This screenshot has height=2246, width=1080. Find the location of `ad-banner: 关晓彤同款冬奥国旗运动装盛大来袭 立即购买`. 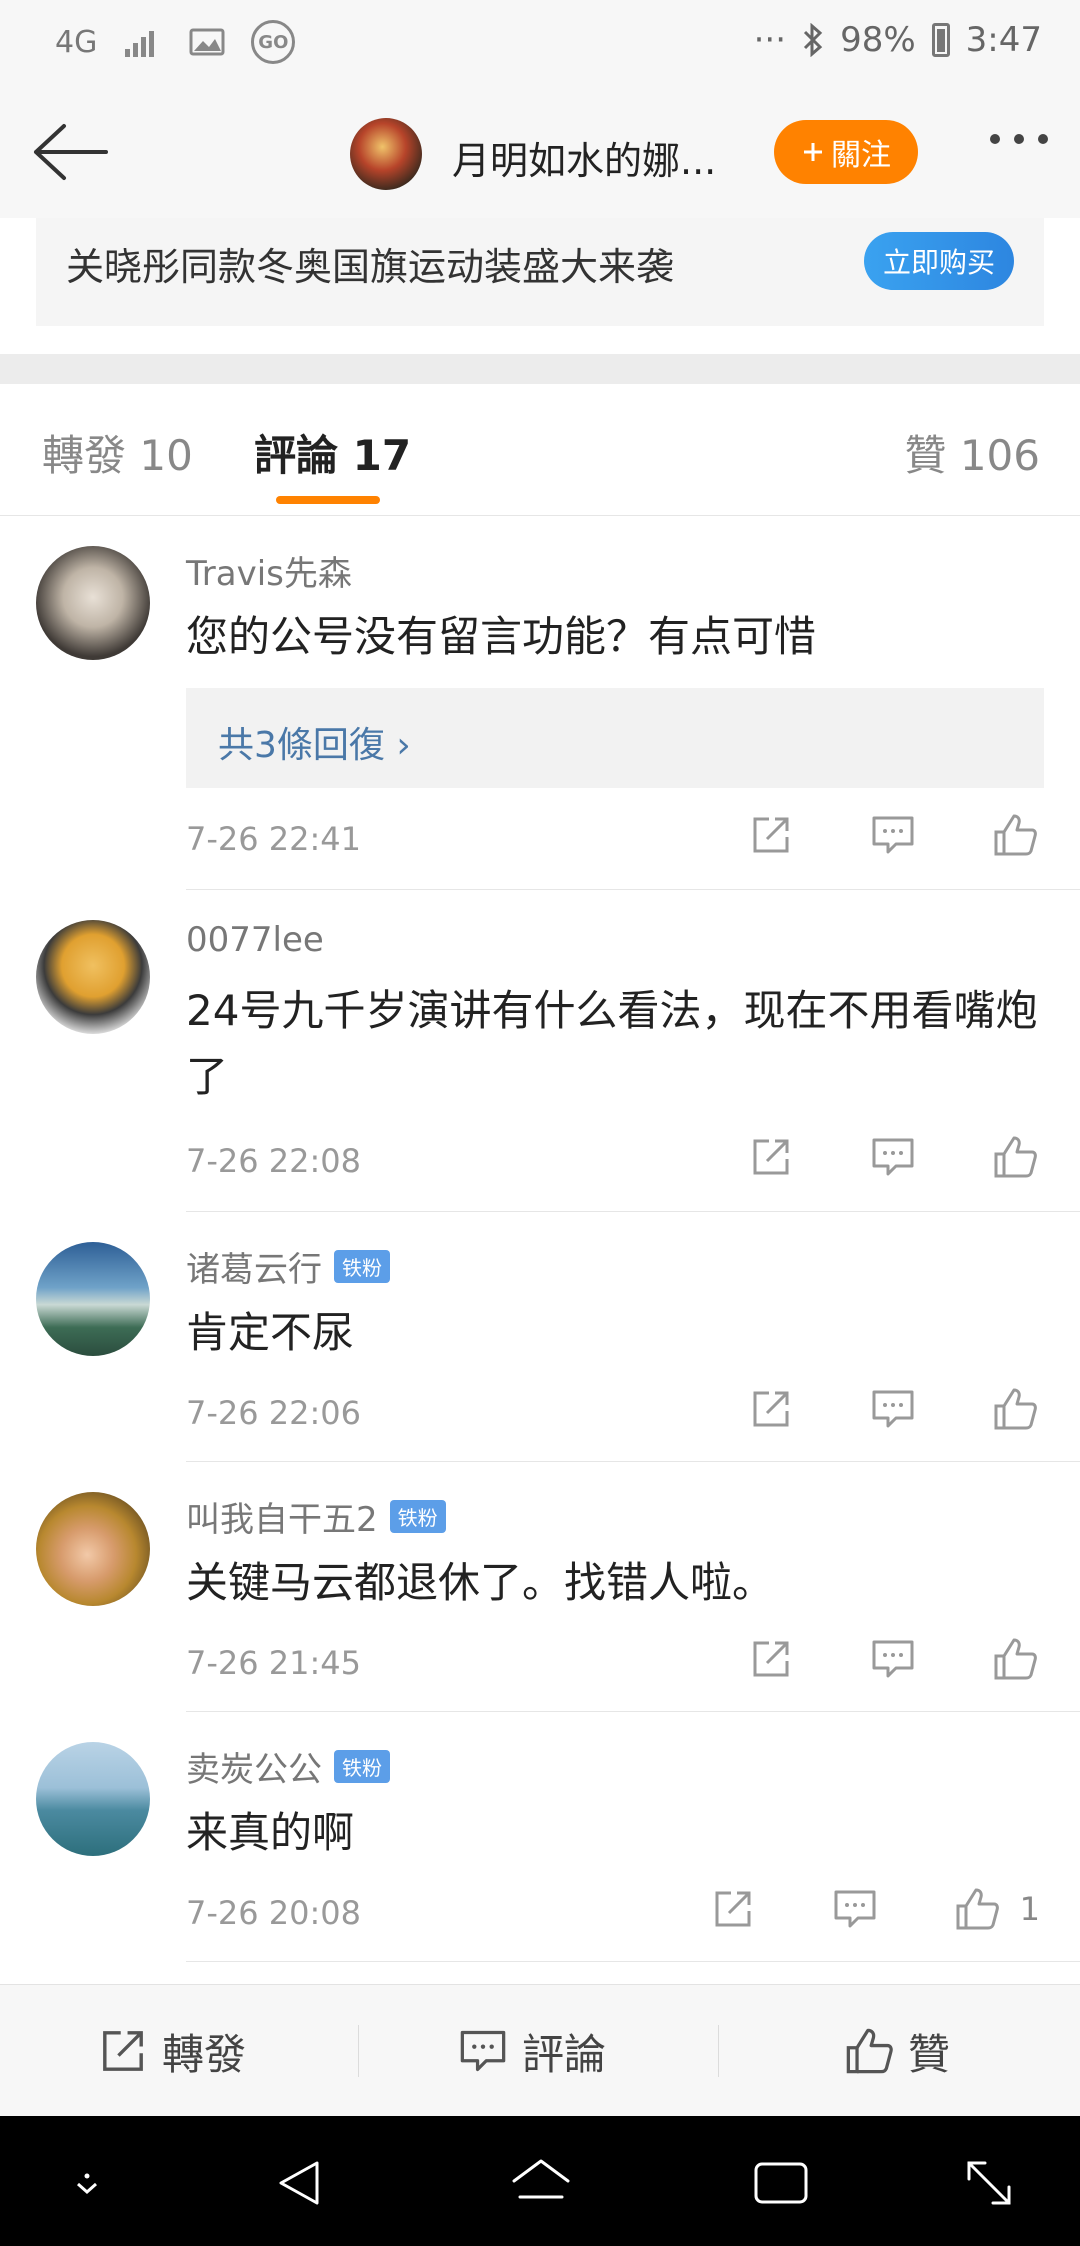

ad-banner: 关晓彤同款冬奥国旗运动装盛大来袭 立即购买 is located at coordinates (540, 272).